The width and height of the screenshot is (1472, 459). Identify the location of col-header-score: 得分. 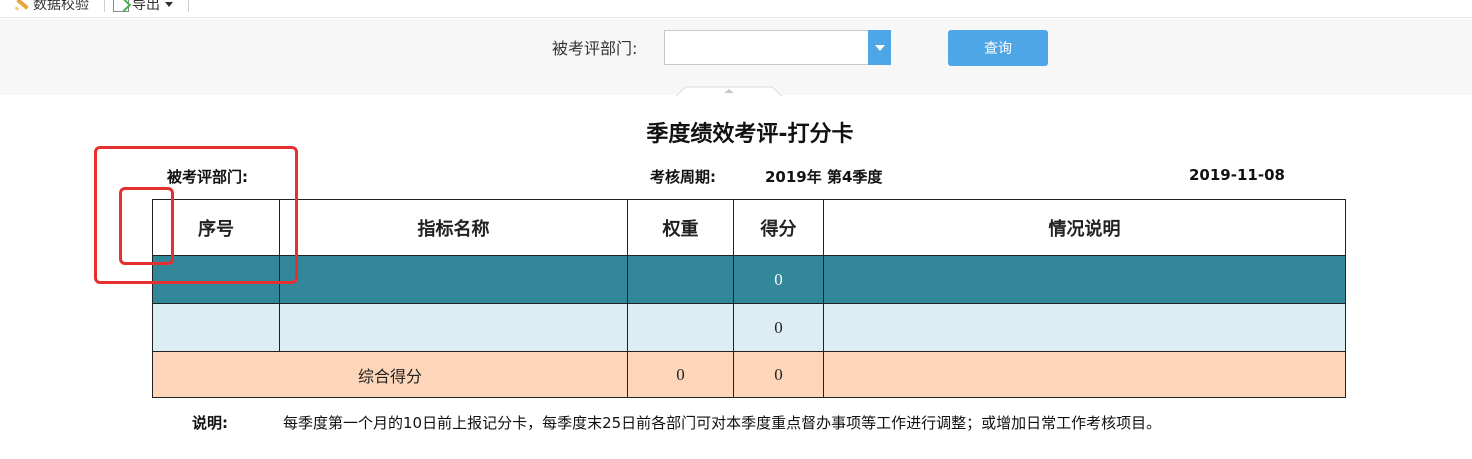
(778, 227).